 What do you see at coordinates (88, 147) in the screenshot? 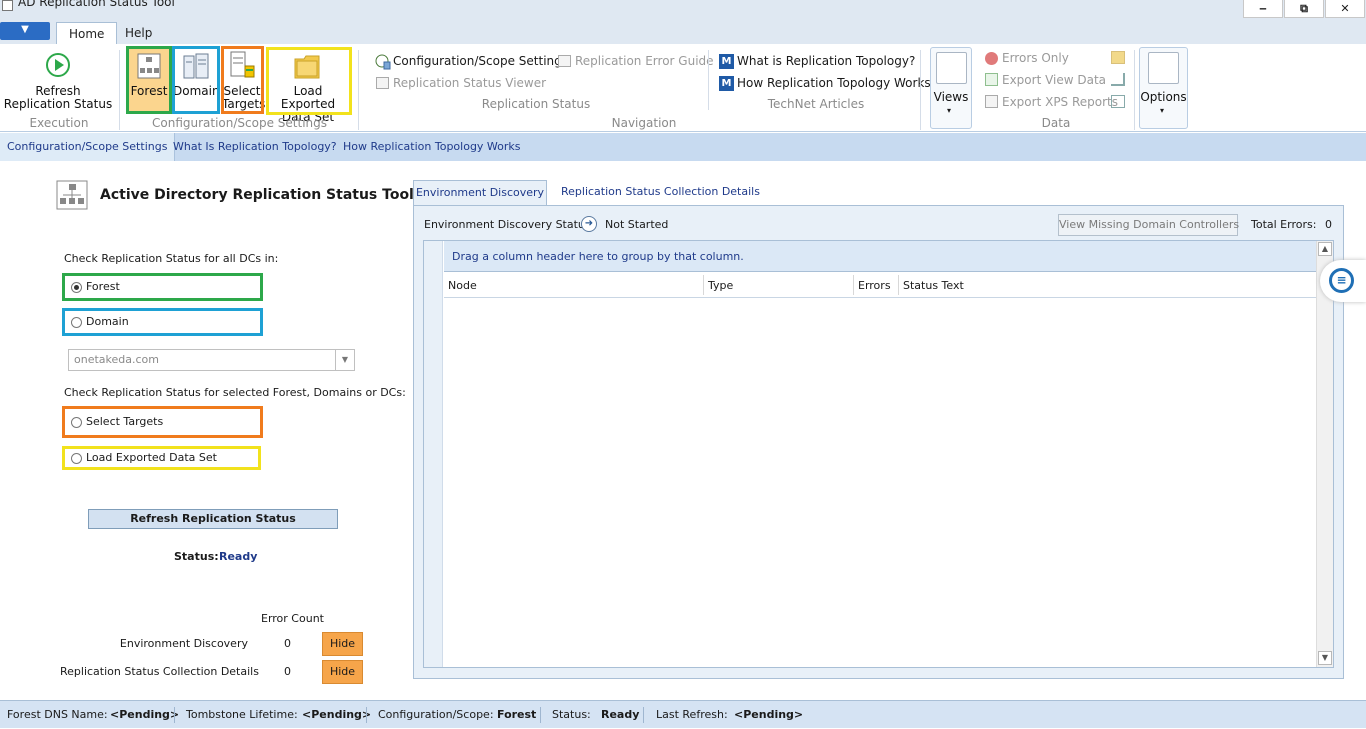
I see `tab-configuration-scope-settings: Configuration/Scope Settings` at bounding box center [88, 147].